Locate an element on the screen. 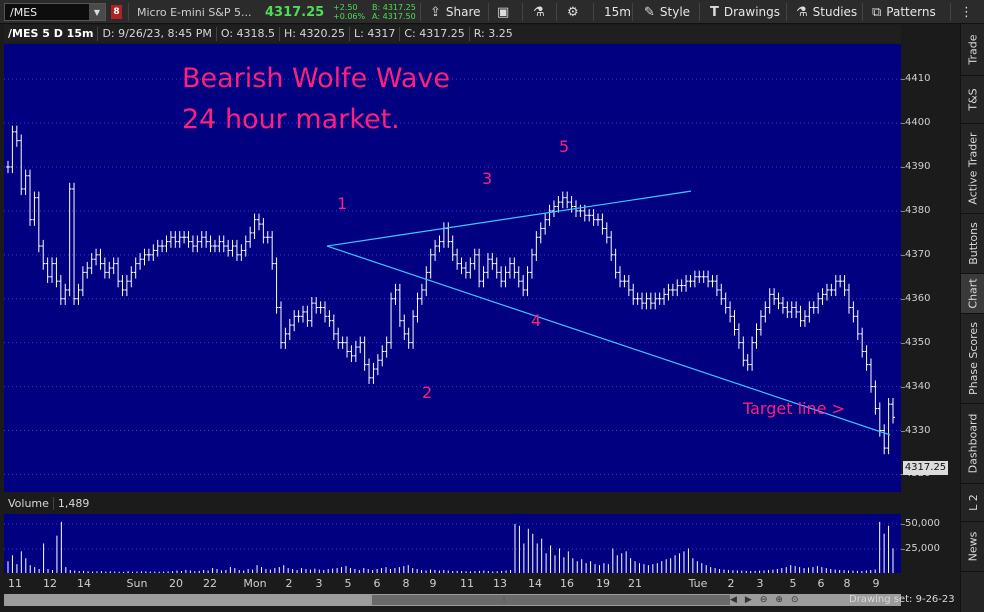  more-button: ⋮ is located at coordinates (966, 12).